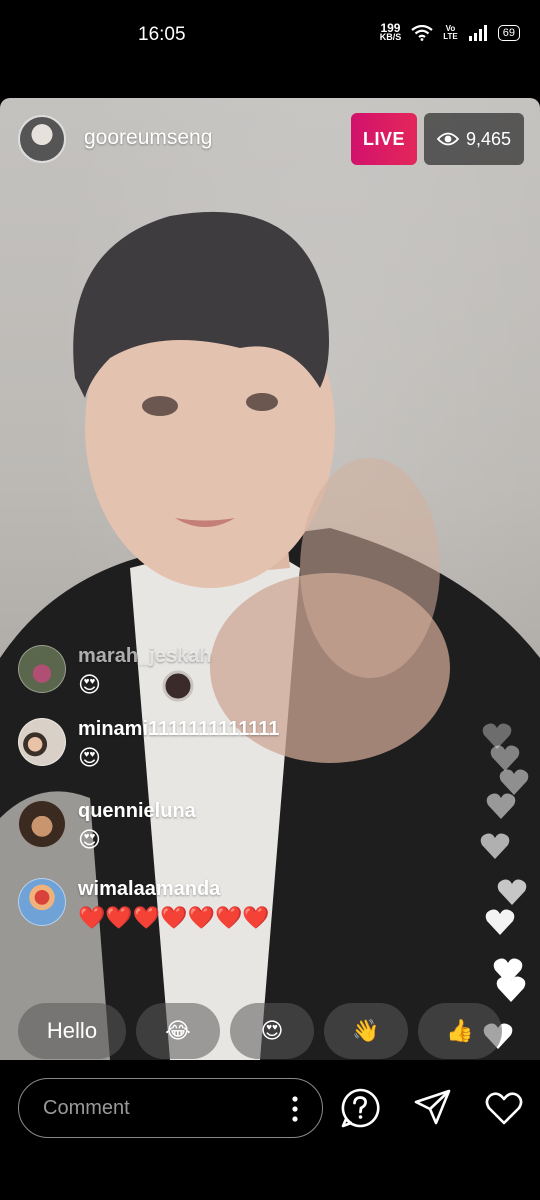 Image resolution: width=540 pixels, height=1200 pixels. What do you see at coordinates (477, 33) in the screenshot?
I see `signal-icon` at bounding box center [477, 33].